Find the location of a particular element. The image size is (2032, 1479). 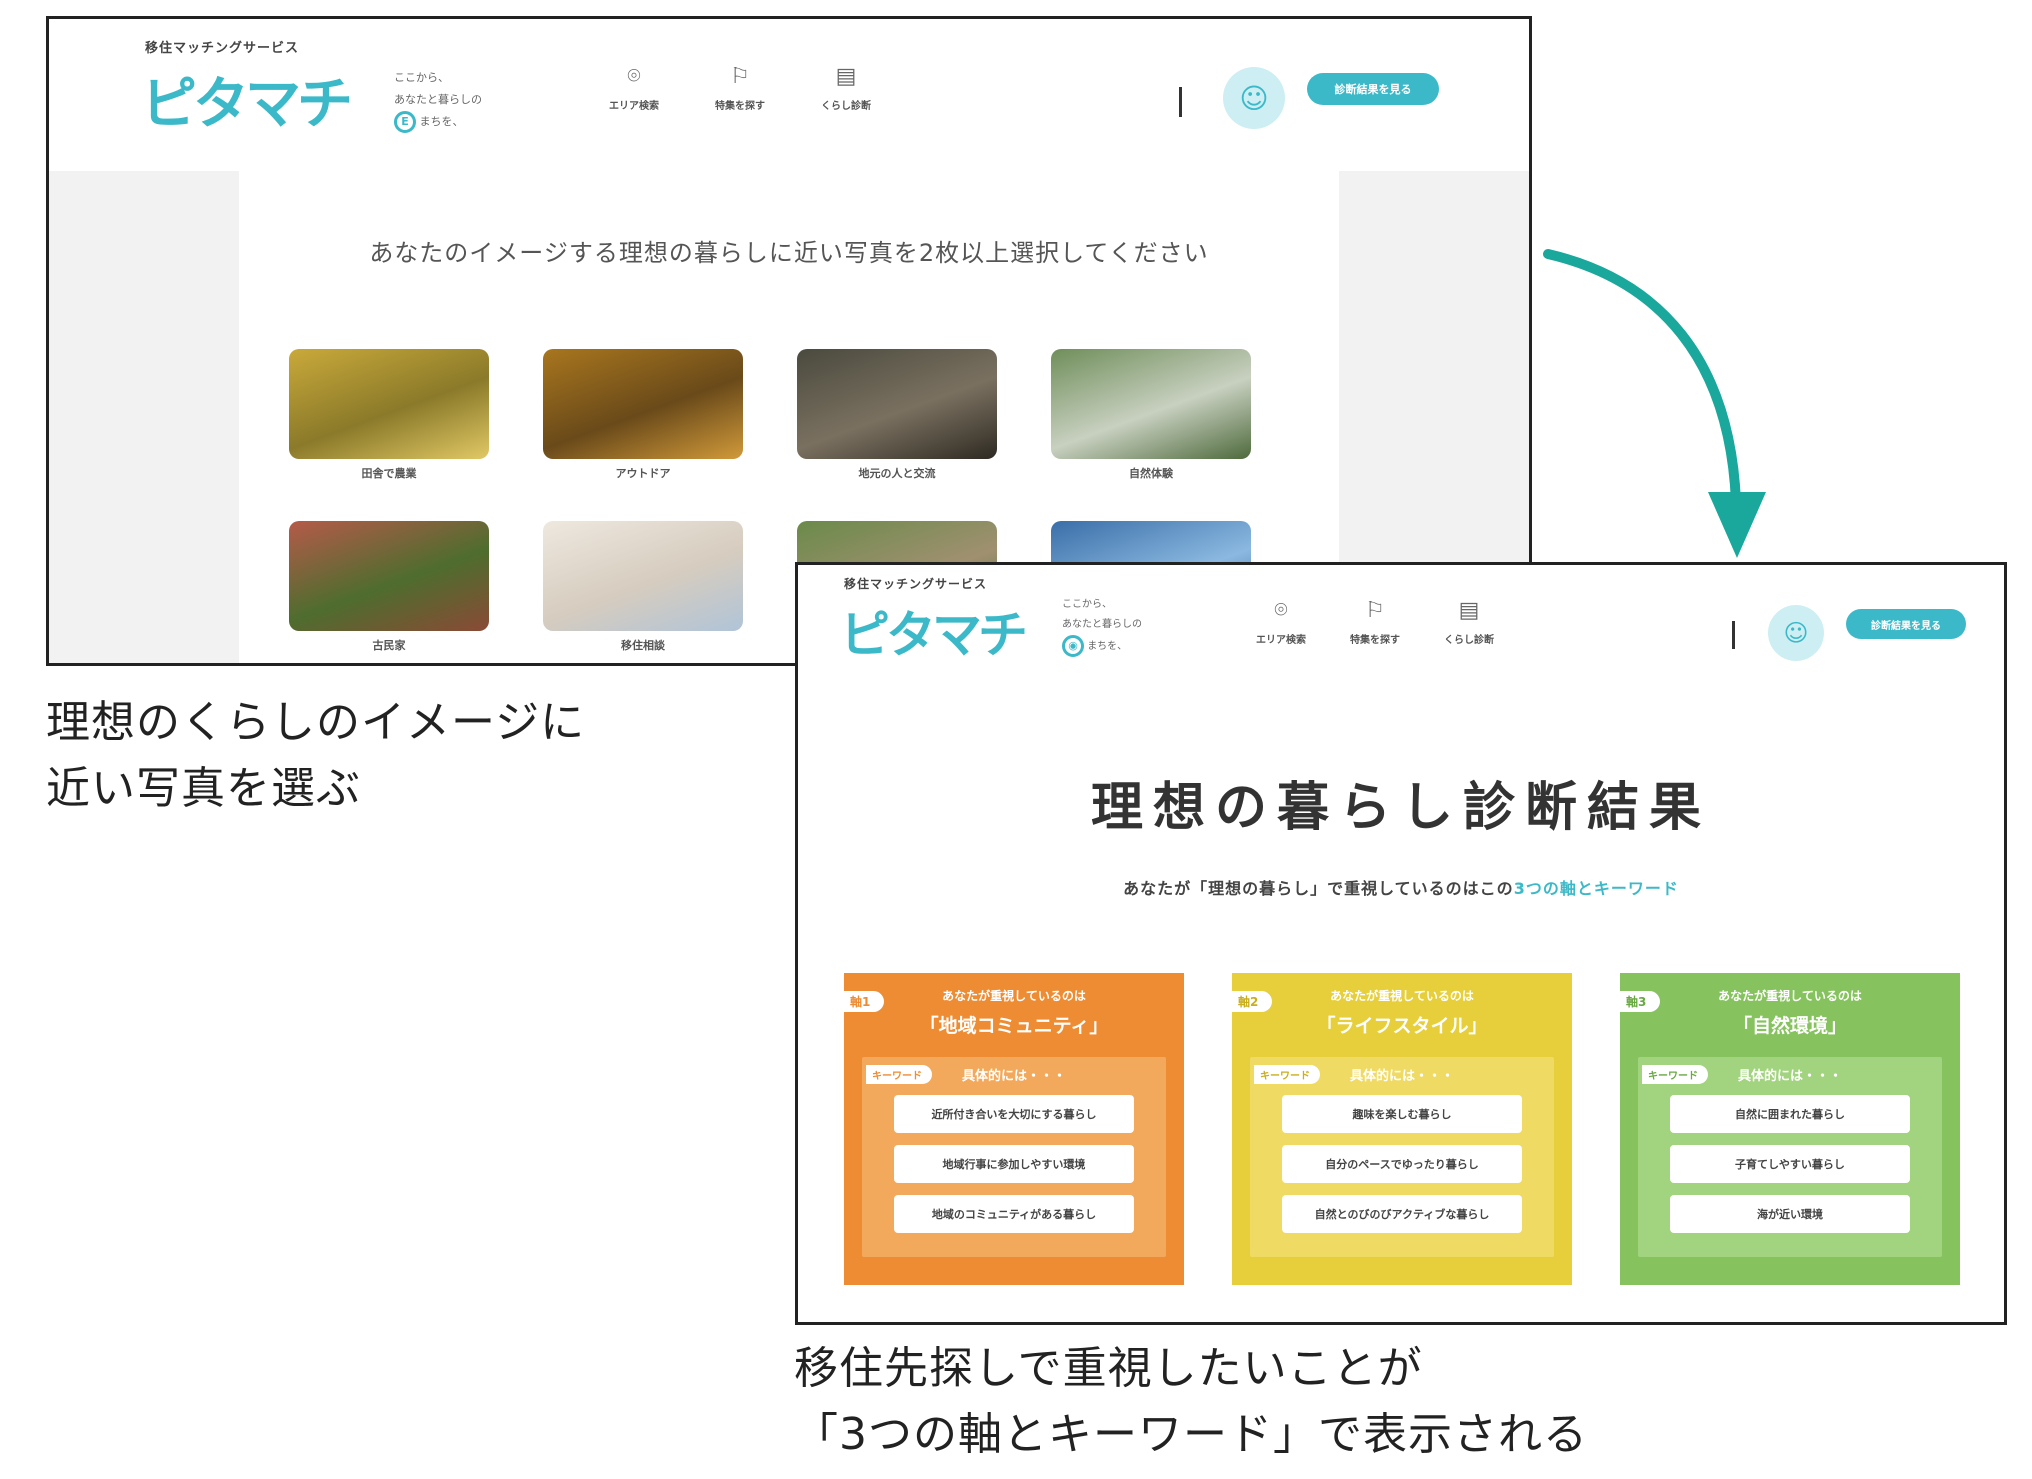

axis-name: 「地域コミュニティ」 is located at coordinates (1014, 1026).